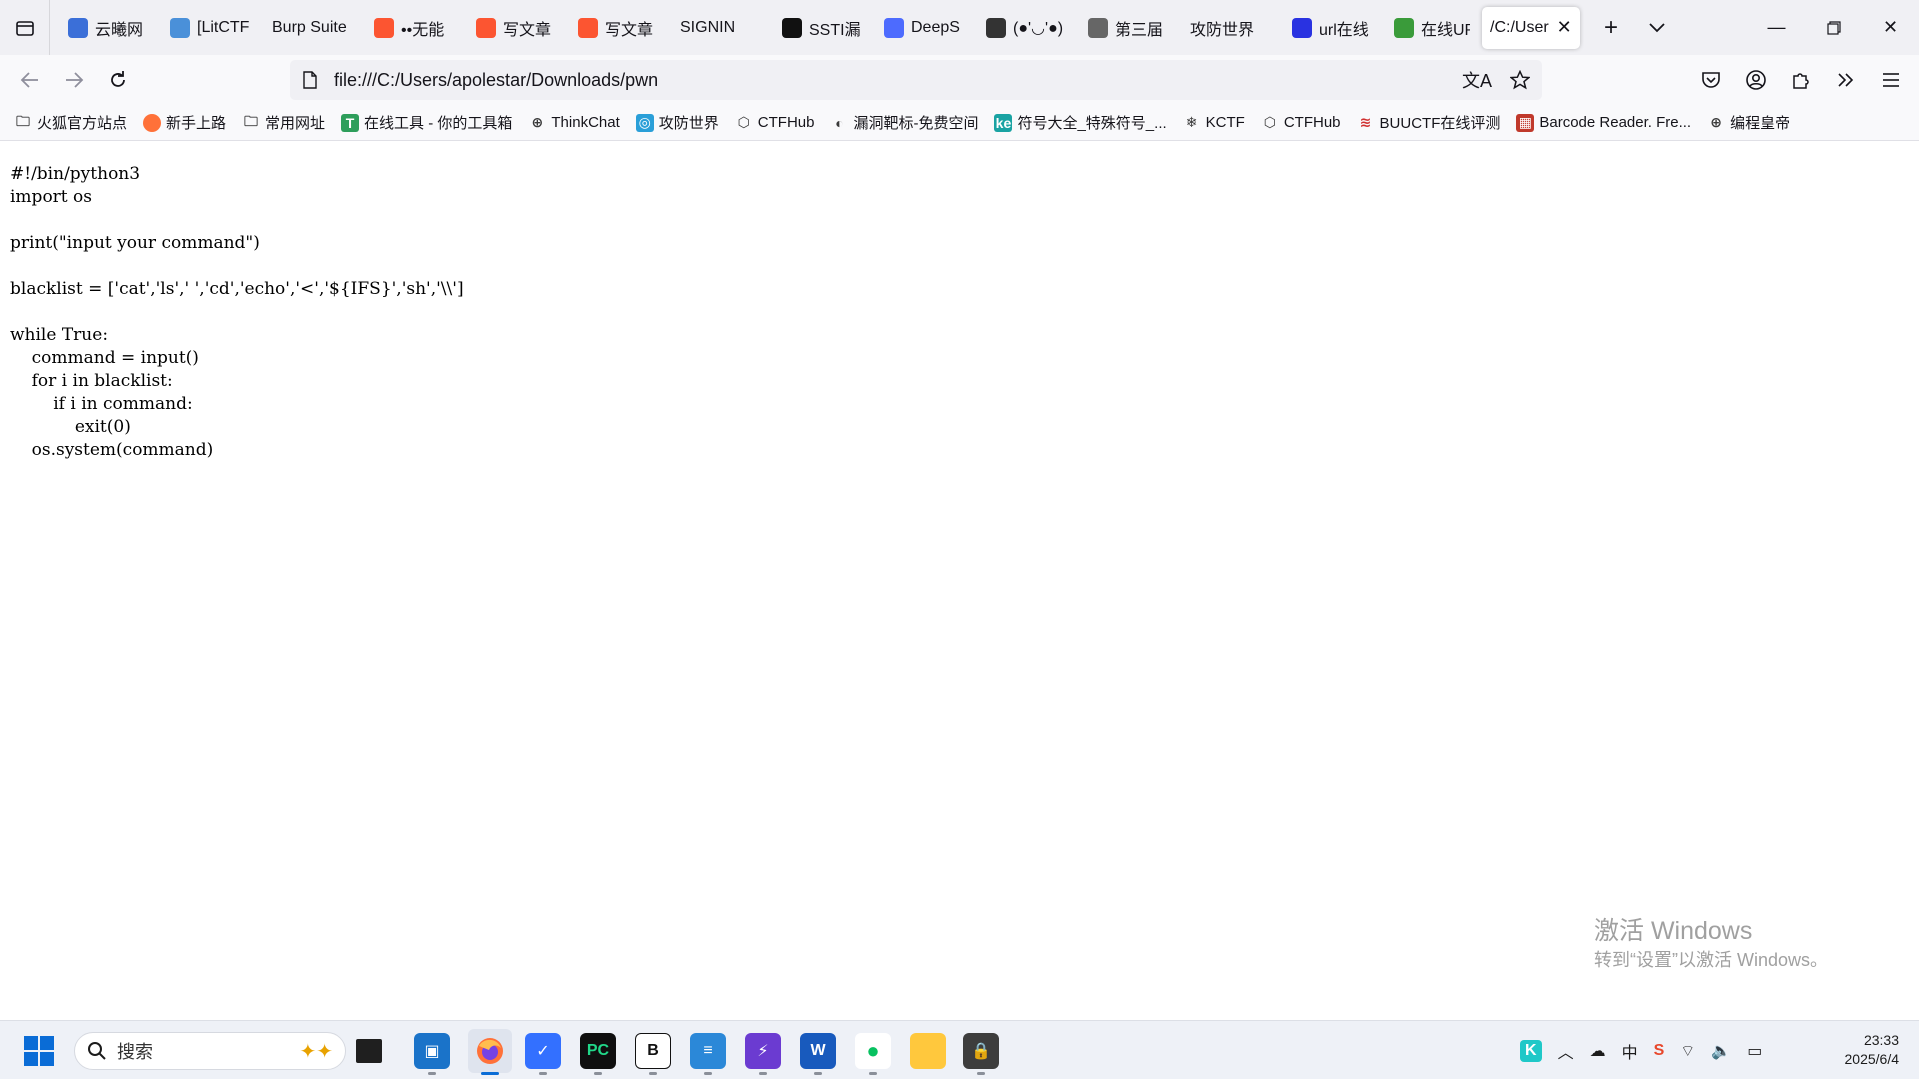 Image resolution: width=1919 pixels, height=1079 pixels. I want to click on tab-4: 写文章, so click(519, 28).